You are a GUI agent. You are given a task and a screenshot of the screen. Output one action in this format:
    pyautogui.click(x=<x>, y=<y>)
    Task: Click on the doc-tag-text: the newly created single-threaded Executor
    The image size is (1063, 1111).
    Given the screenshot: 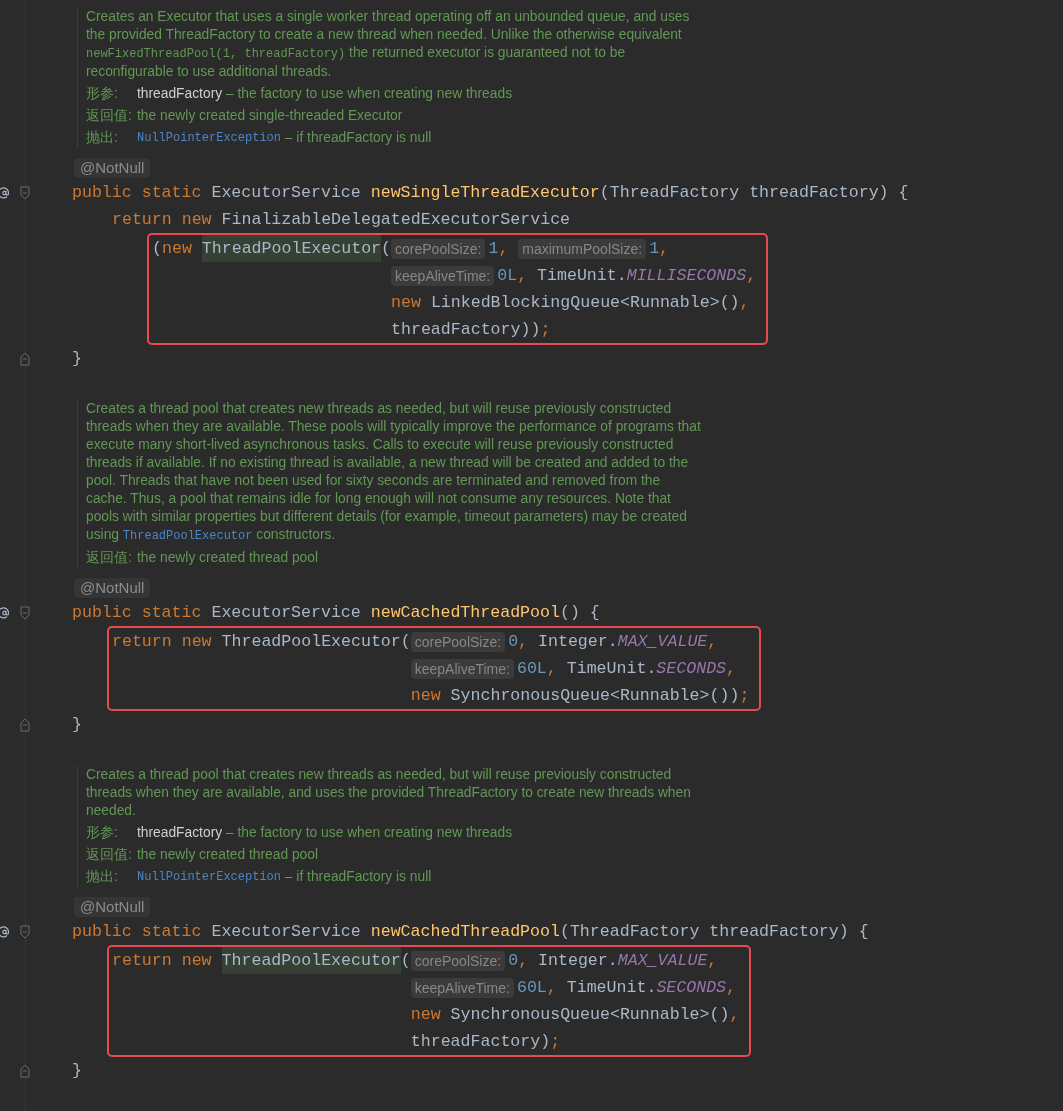 What is the action you would take?
    pyautogui.click(x=270, y=116)
    